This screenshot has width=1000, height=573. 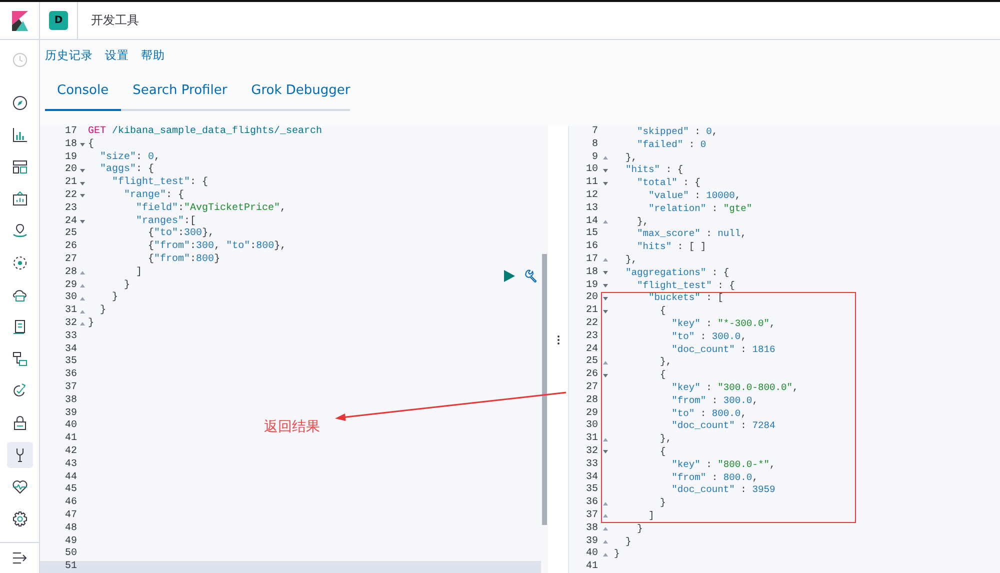 I want to click on resize-handle-icon, so click(x=558, y=339).